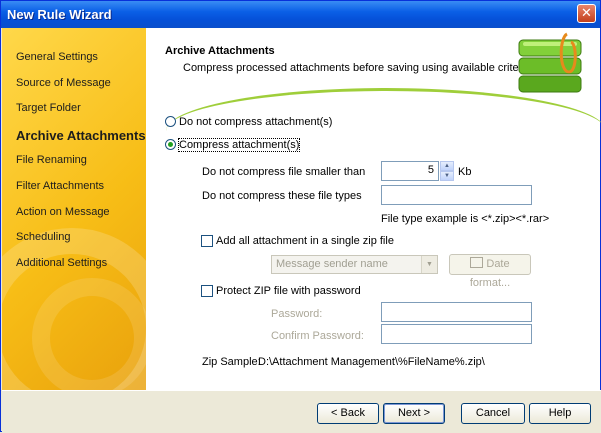 This screenshot has height=433, width=601. I want to click on zip-name-combo: Message sender name ▼, so click(354, 264).